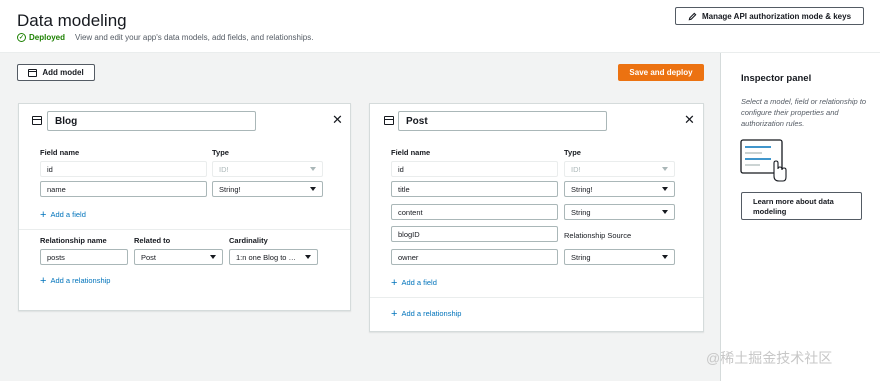 The height and width of the screenshot is (381, 880). What do you see at coordinates (178, 257) in the screenshot?
I see `related-to-select: Post` at bounding box center [178, 257].